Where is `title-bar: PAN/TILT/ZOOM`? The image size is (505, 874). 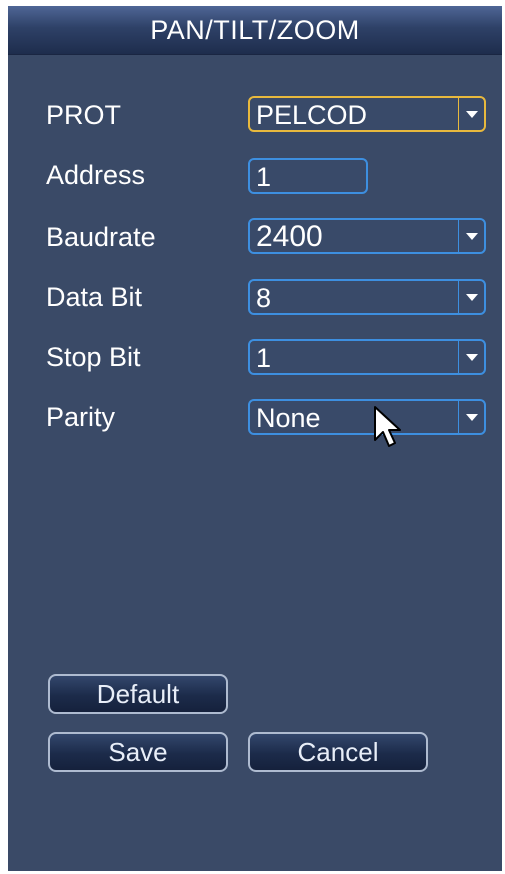 title-bar: PAN/TILT/ZOOM is located at coordinates (255, 30).